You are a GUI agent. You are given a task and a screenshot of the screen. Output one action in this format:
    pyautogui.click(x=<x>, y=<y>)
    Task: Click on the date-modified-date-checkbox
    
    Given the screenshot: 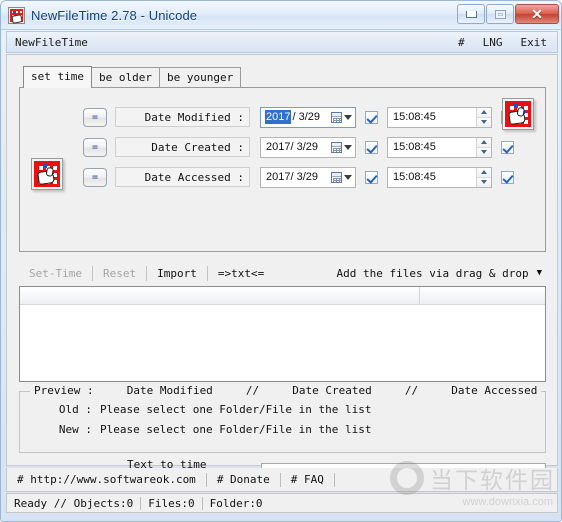 What is the action you would take?
    pyautogui.click(x=371, y=117)
    